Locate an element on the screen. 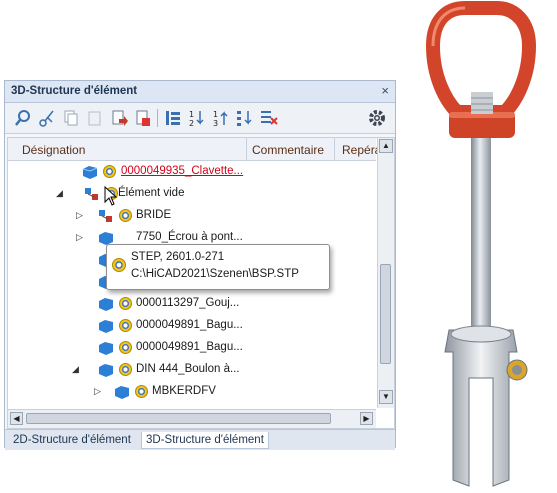 Image resolution: width=557 pixels, height=493 pixels. horizontal-scrollbar: ◀ ▶ is located at coordinates (192, 418).